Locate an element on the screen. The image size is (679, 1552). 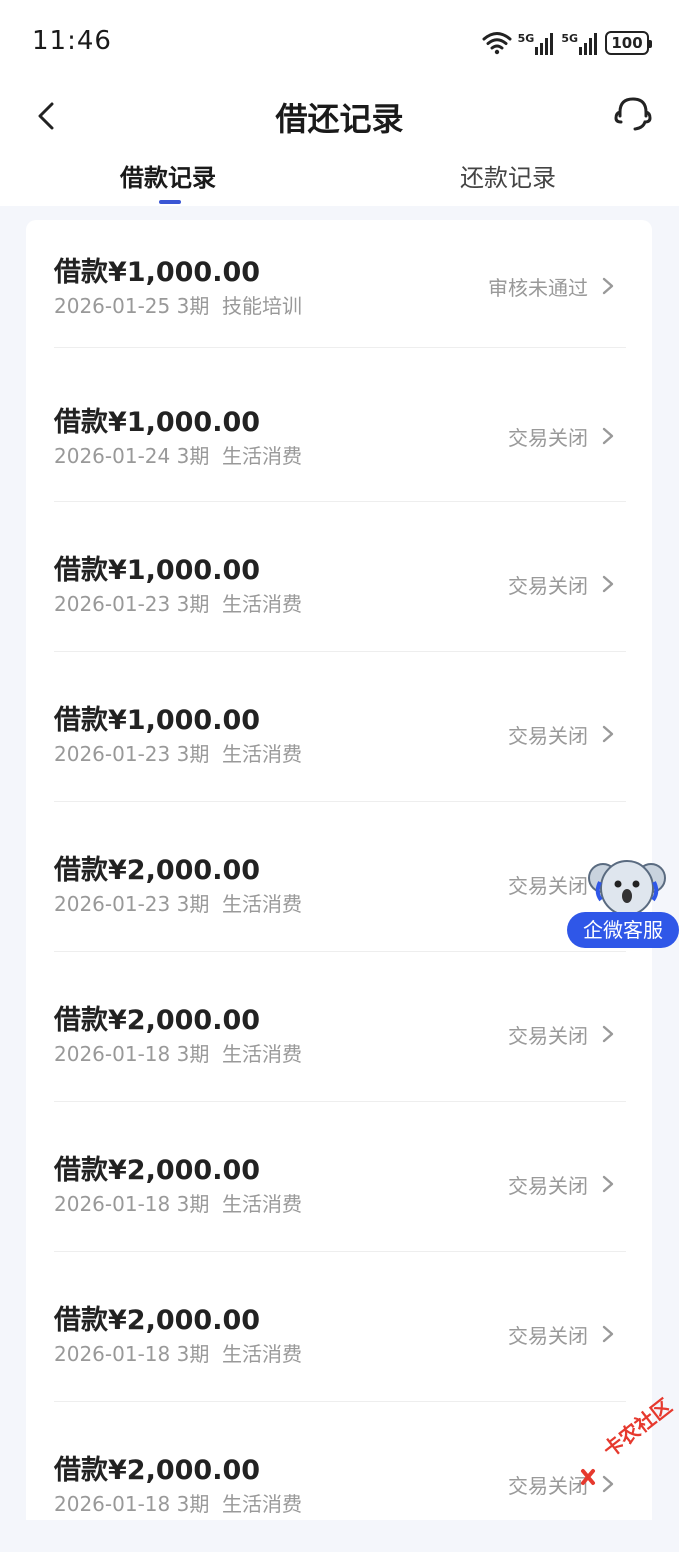
wifi-icon is located at coordinates (497, 43).